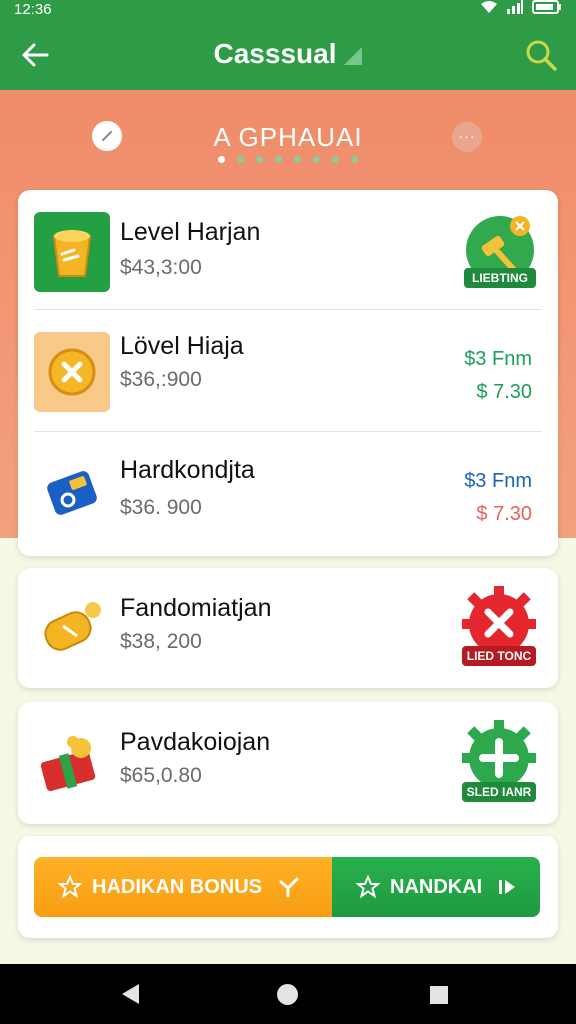 The image size is (576, 1024). I want to click on nandkai-button: NANDKAI, so click(436, 887).